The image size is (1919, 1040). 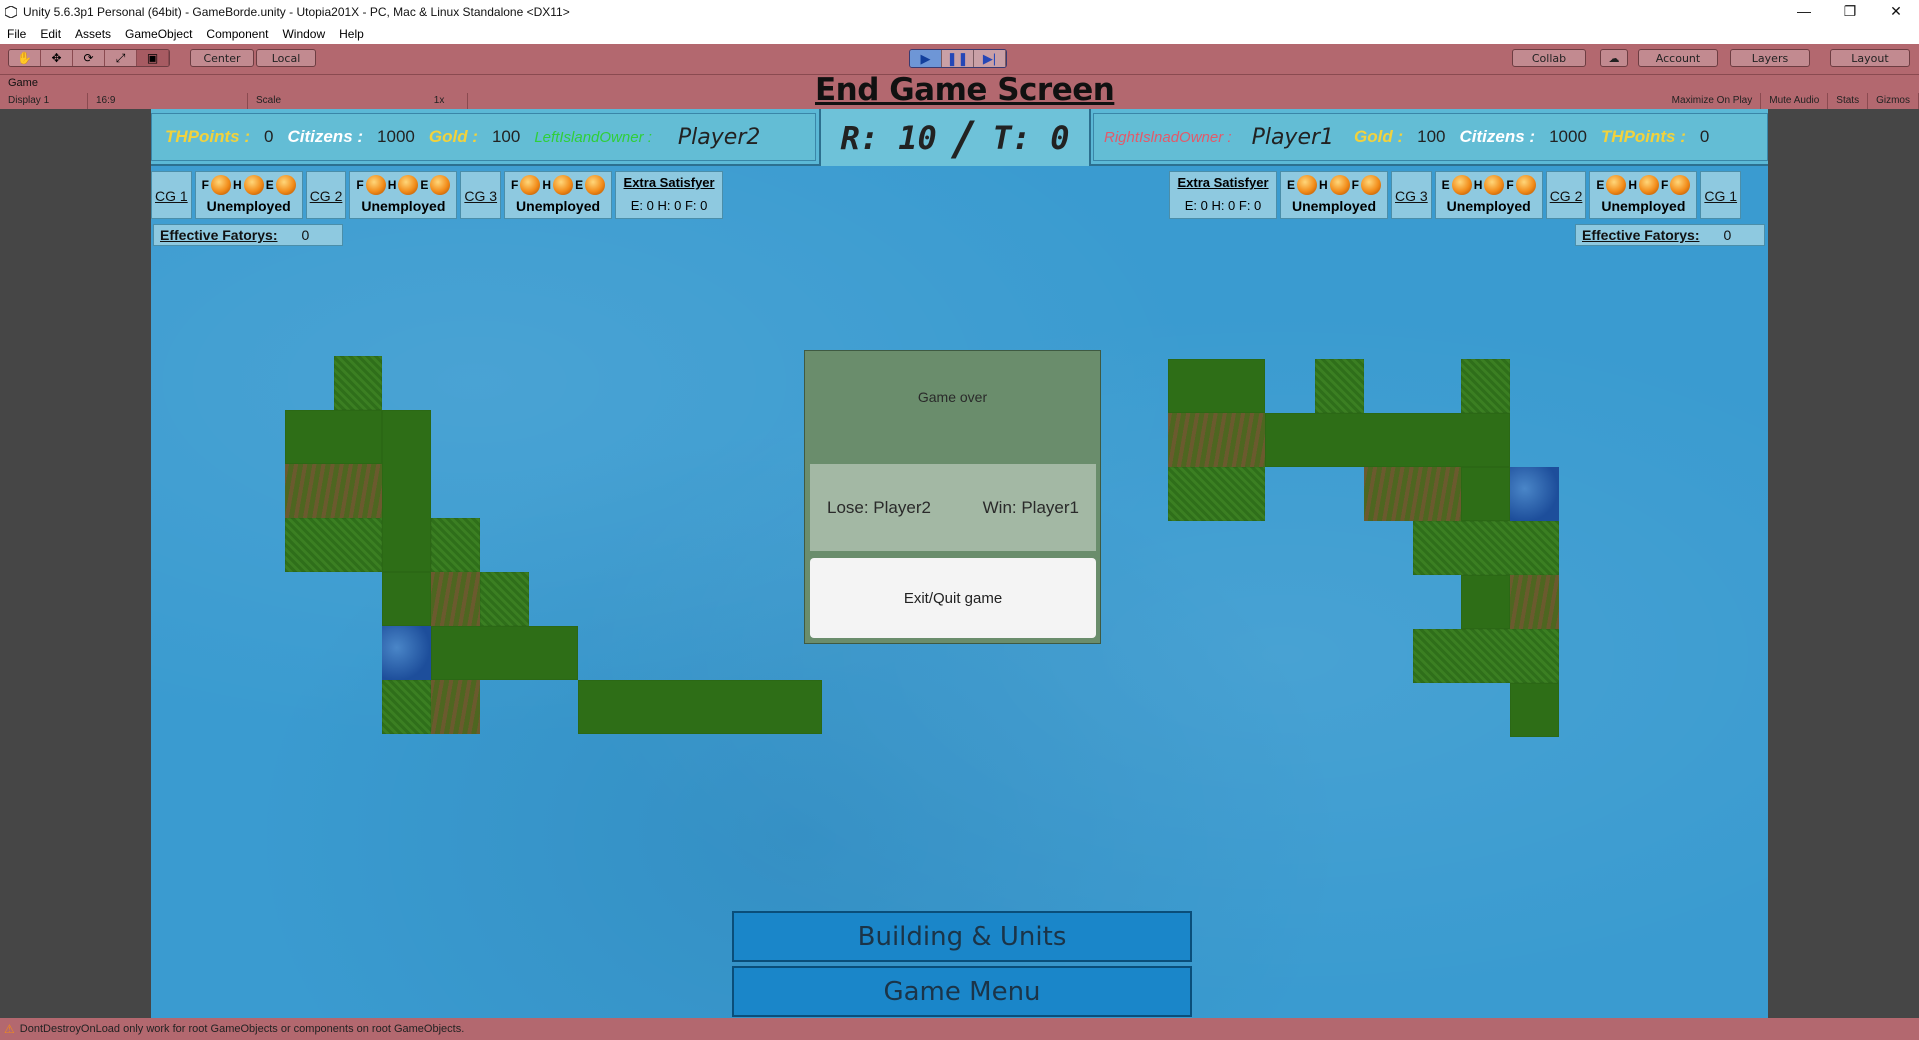 I want to click on building-units-button: Building & Units, so click(x=962, y=936).